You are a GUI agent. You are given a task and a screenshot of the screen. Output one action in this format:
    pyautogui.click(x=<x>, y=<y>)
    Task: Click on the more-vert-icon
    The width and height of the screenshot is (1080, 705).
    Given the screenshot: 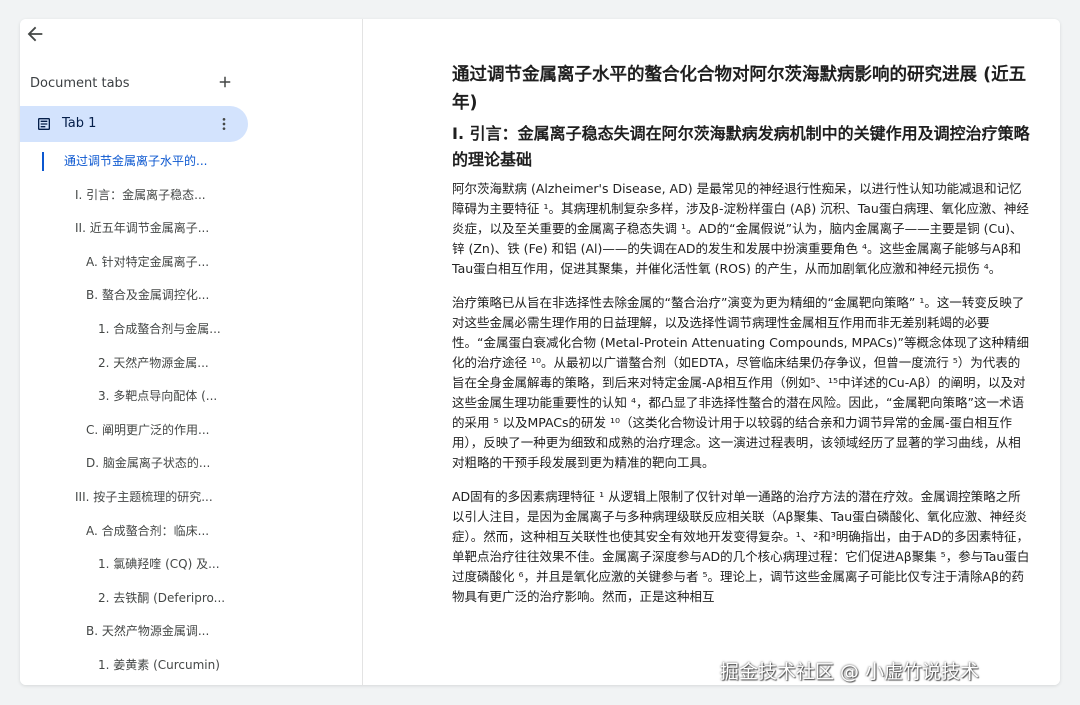 What is the action you would take?
    pyautogui.click(x=224, y=124)
    